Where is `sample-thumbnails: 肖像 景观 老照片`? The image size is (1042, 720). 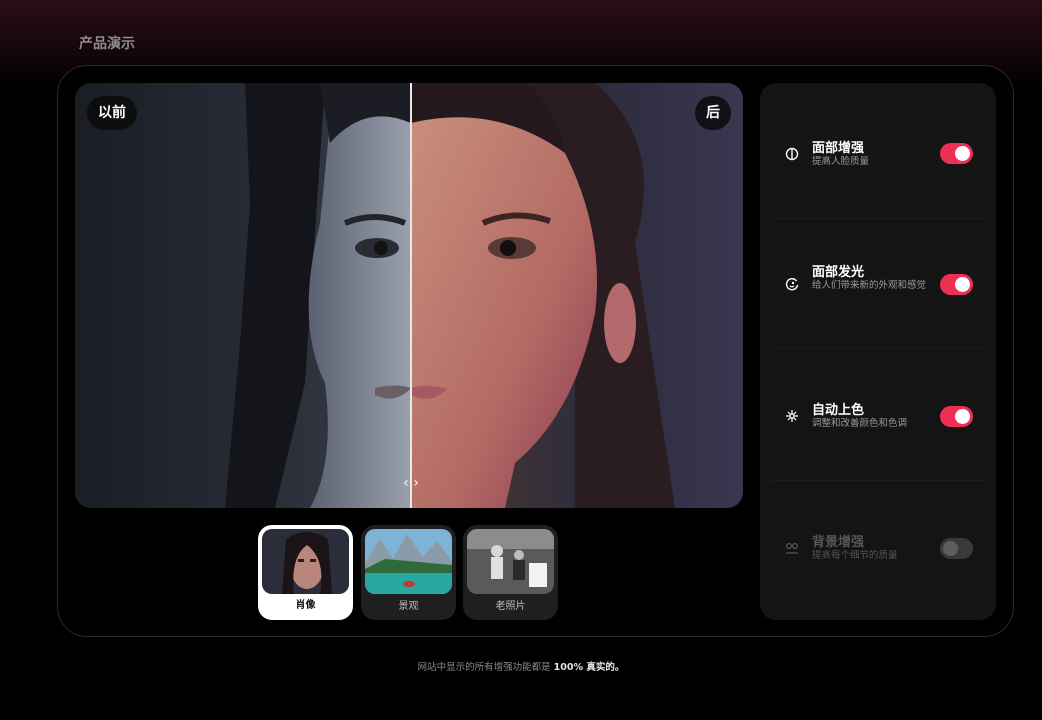 sample-thumbnails: 肖像 景观 老照片 is located at coordinates (408, 573).